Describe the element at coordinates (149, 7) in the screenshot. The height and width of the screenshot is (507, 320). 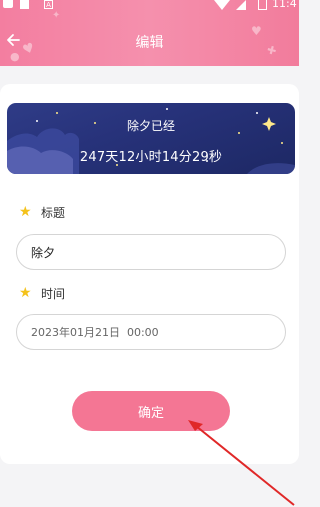
I see `status-bar: A 11:4` at that location.